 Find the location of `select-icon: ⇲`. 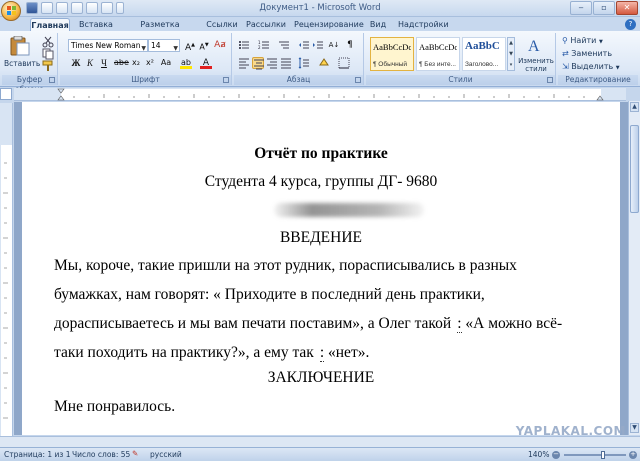

select-icon: ⇲ is located at coordinates (565, 66).